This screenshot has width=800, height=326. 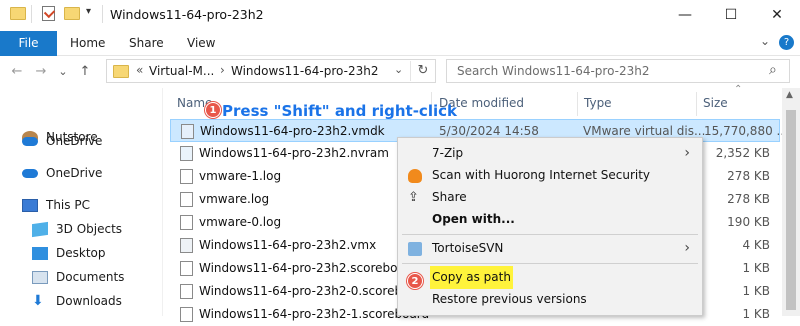 I want to click on file-name: Windows11-64-pro-23h2.vmdk, so click(x=292, y=131).